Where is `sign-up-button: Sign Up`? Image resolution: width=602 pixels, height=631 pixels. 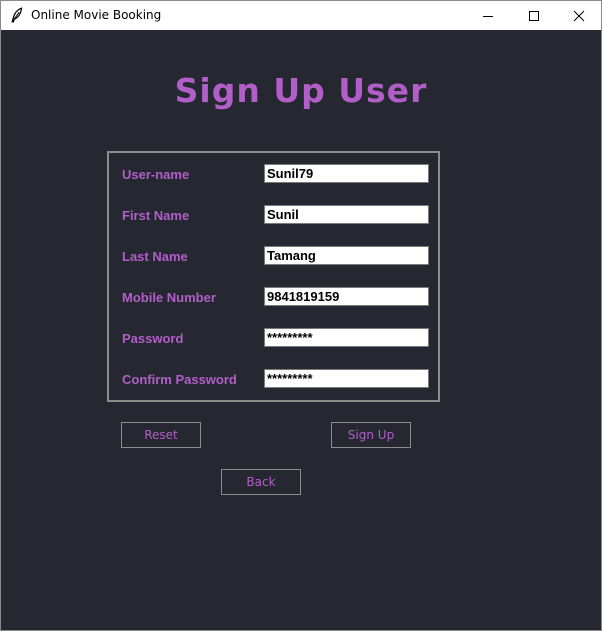
sign-up-button: Sign Up is located at coordinates (371, 435).